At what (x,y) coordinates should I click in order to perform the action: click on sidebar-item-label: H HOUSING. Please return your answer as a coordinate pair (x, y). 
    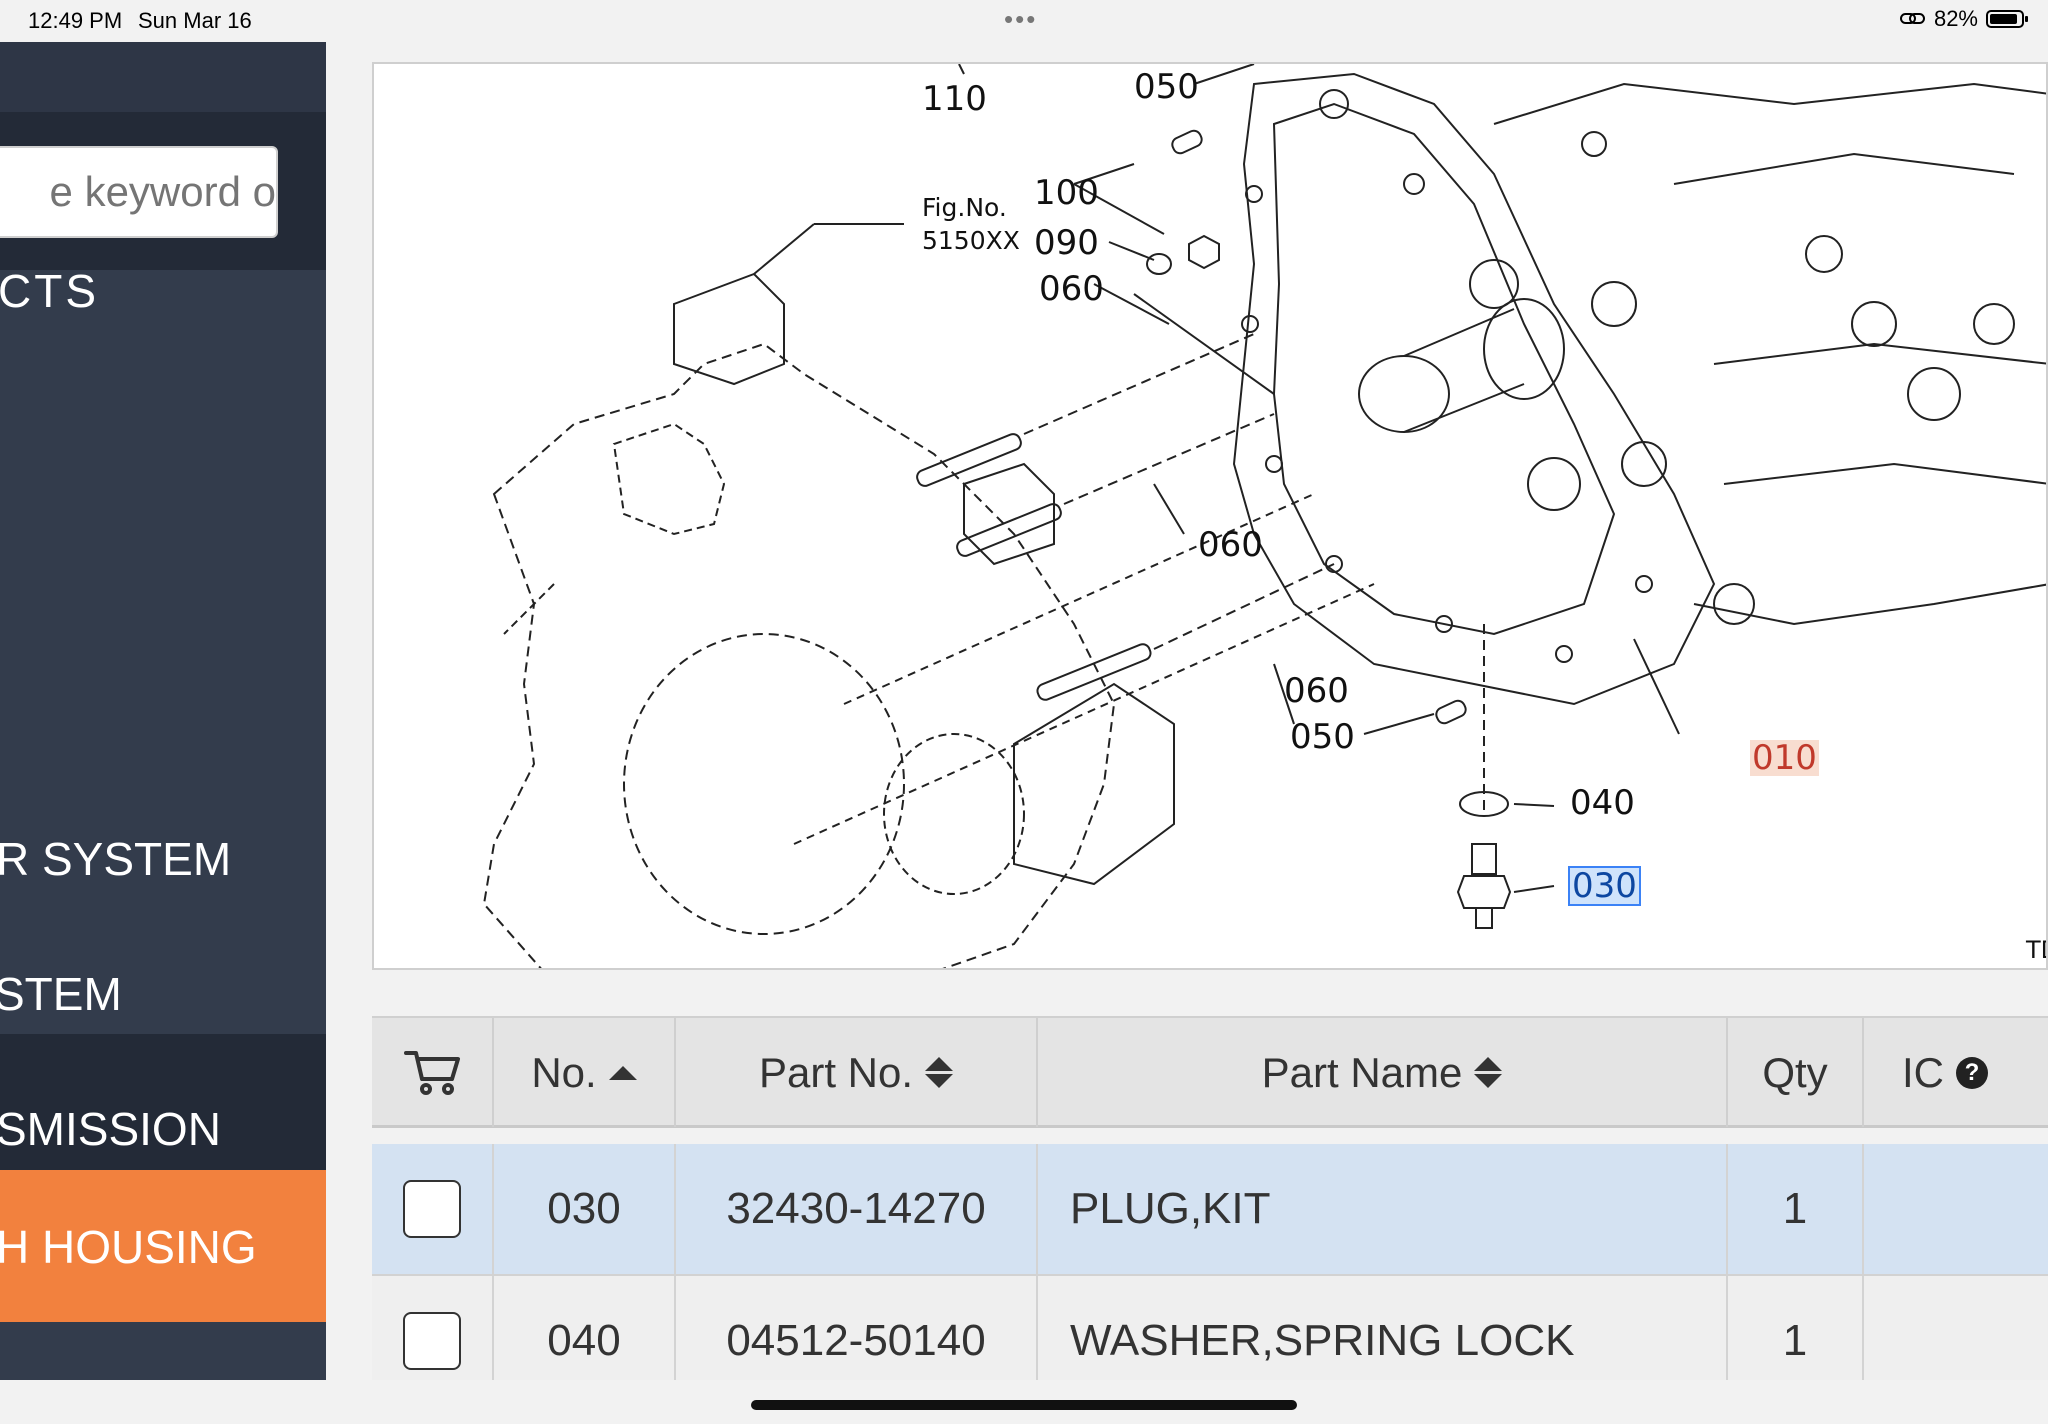
    Looking at the image, I should click on (128, 1247).